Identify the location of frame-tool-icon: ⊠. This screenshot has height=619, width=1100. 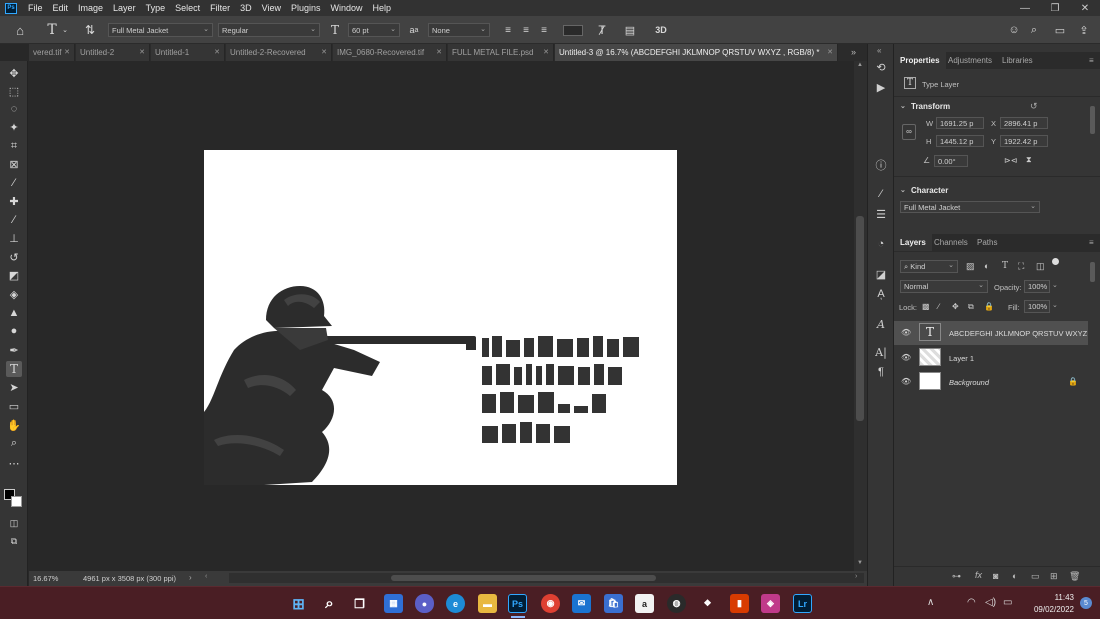
(14, 164).